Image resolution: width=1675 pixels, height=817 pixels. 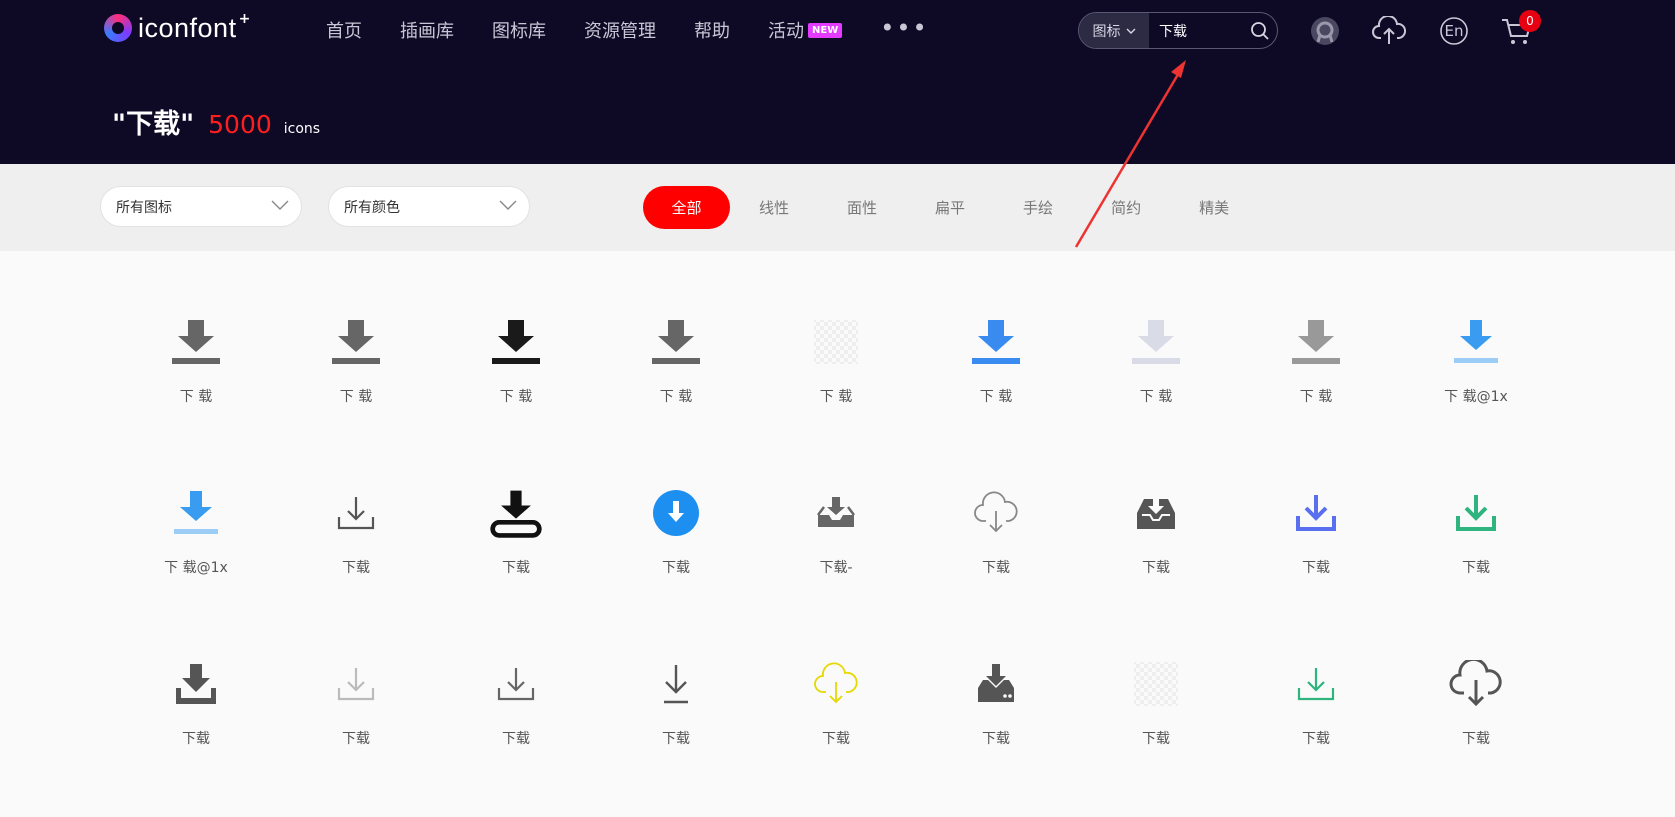 What do you see at coordinates (774, 207) in the screenshot?
I see `tab-linear: 线性` at bounding box center [774, 207].